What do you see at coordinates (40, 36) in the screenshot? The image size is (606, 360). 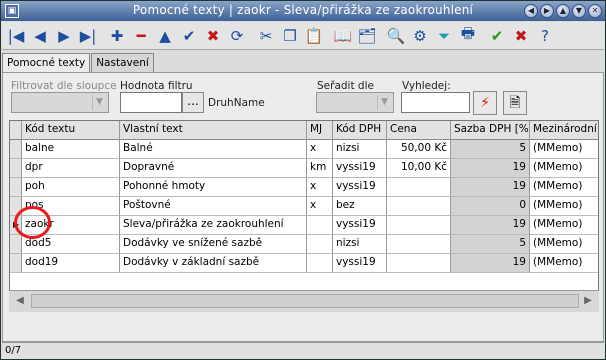 I see `previous-record-icon: ◀` at bounding box center [40, 36].